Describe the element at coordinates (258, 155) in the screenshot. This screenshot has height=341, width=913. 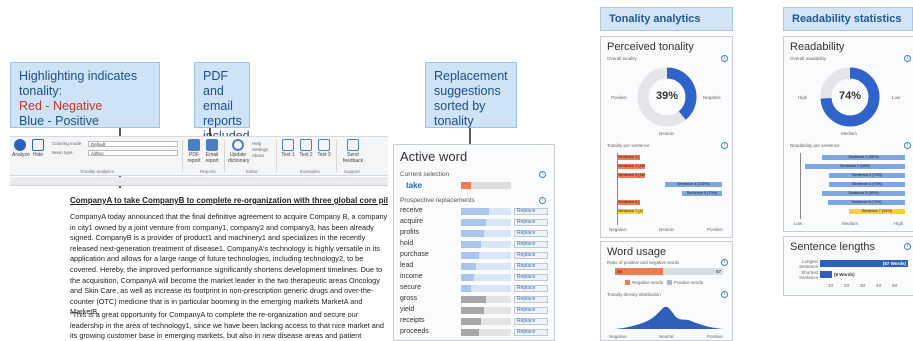
I see `about-link: About` at that location.